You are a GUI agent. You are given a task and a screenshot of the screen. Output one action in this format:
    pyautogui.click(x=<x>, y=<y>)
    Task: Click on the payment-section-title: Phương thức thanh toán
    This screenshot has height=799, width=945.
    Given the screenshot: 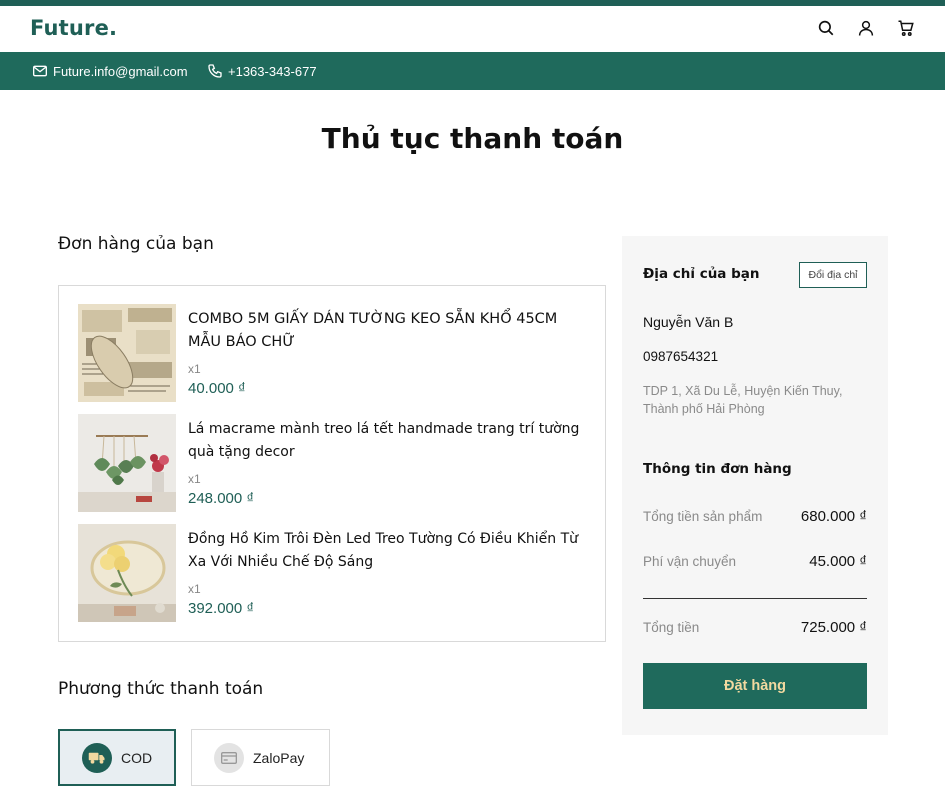 What is the action you would take?
    pyautogui.click(x=161, y=689)
    